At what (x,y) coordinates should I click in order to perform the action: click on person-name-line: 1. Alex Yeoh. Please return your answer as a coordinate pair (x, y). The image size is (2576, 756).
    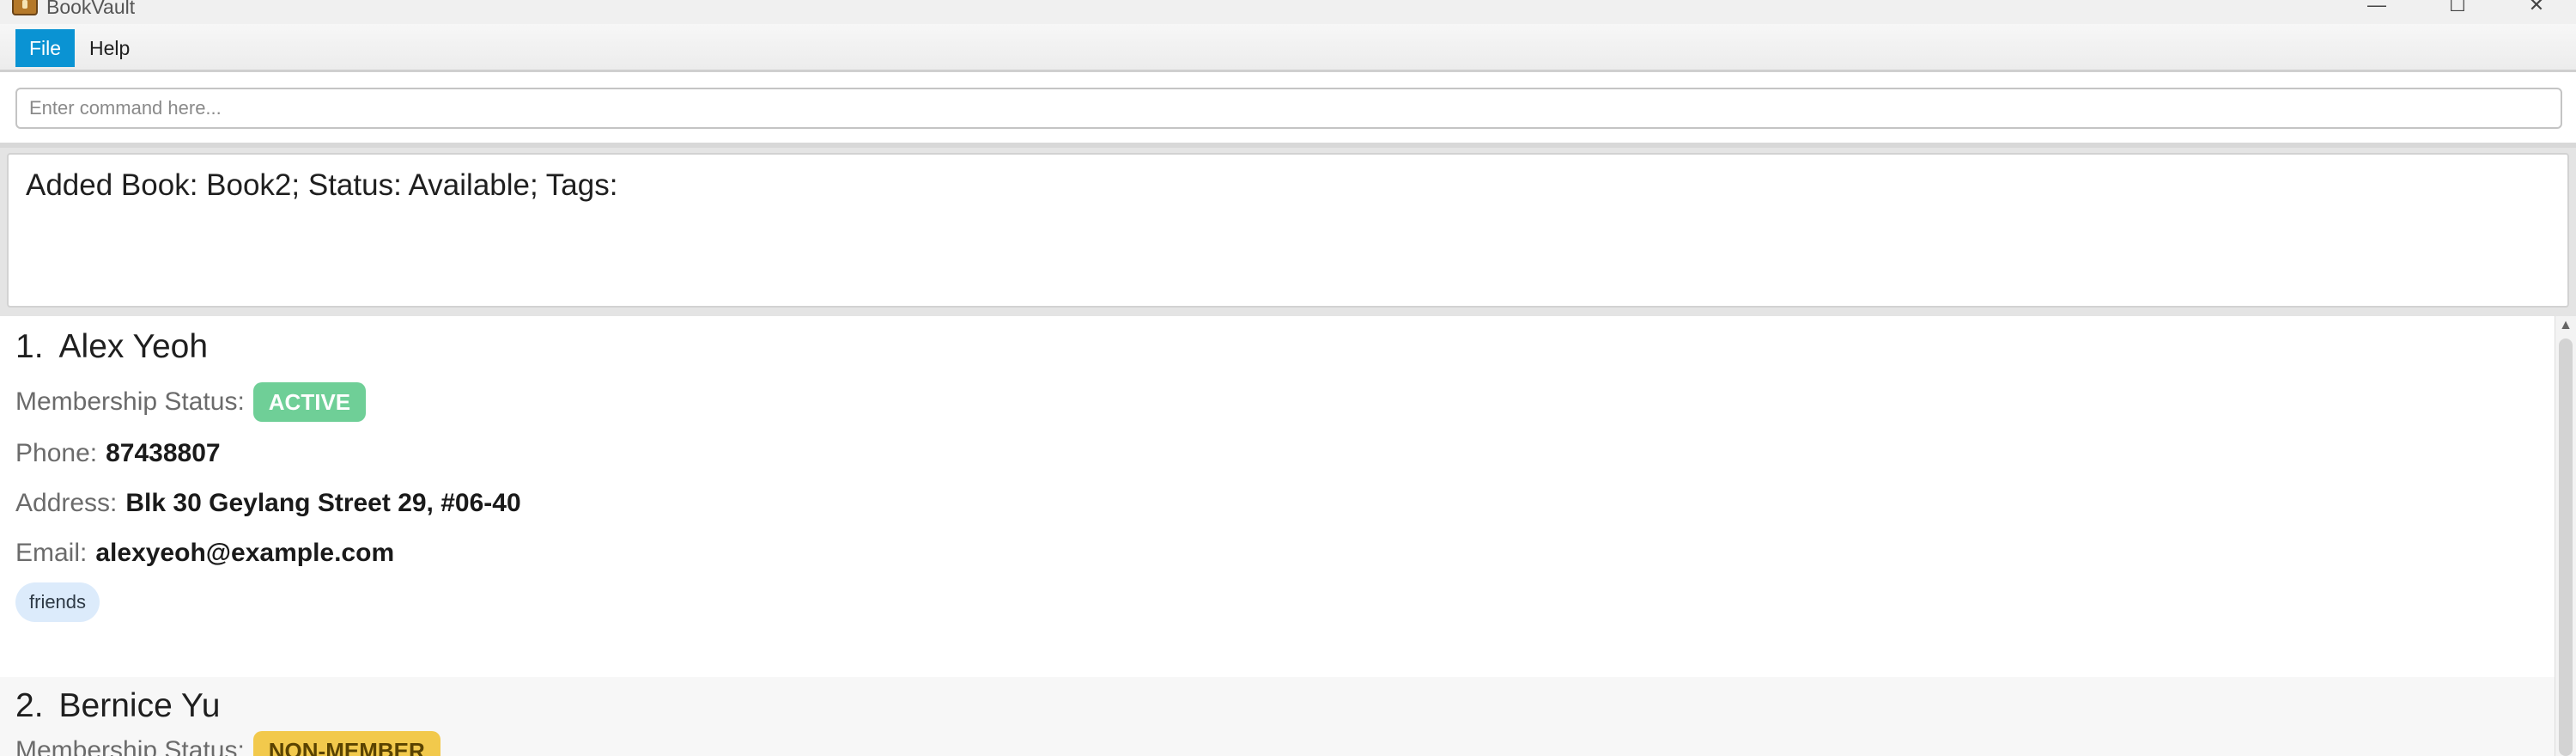
    Looking at the image, I should click on (112, 347).